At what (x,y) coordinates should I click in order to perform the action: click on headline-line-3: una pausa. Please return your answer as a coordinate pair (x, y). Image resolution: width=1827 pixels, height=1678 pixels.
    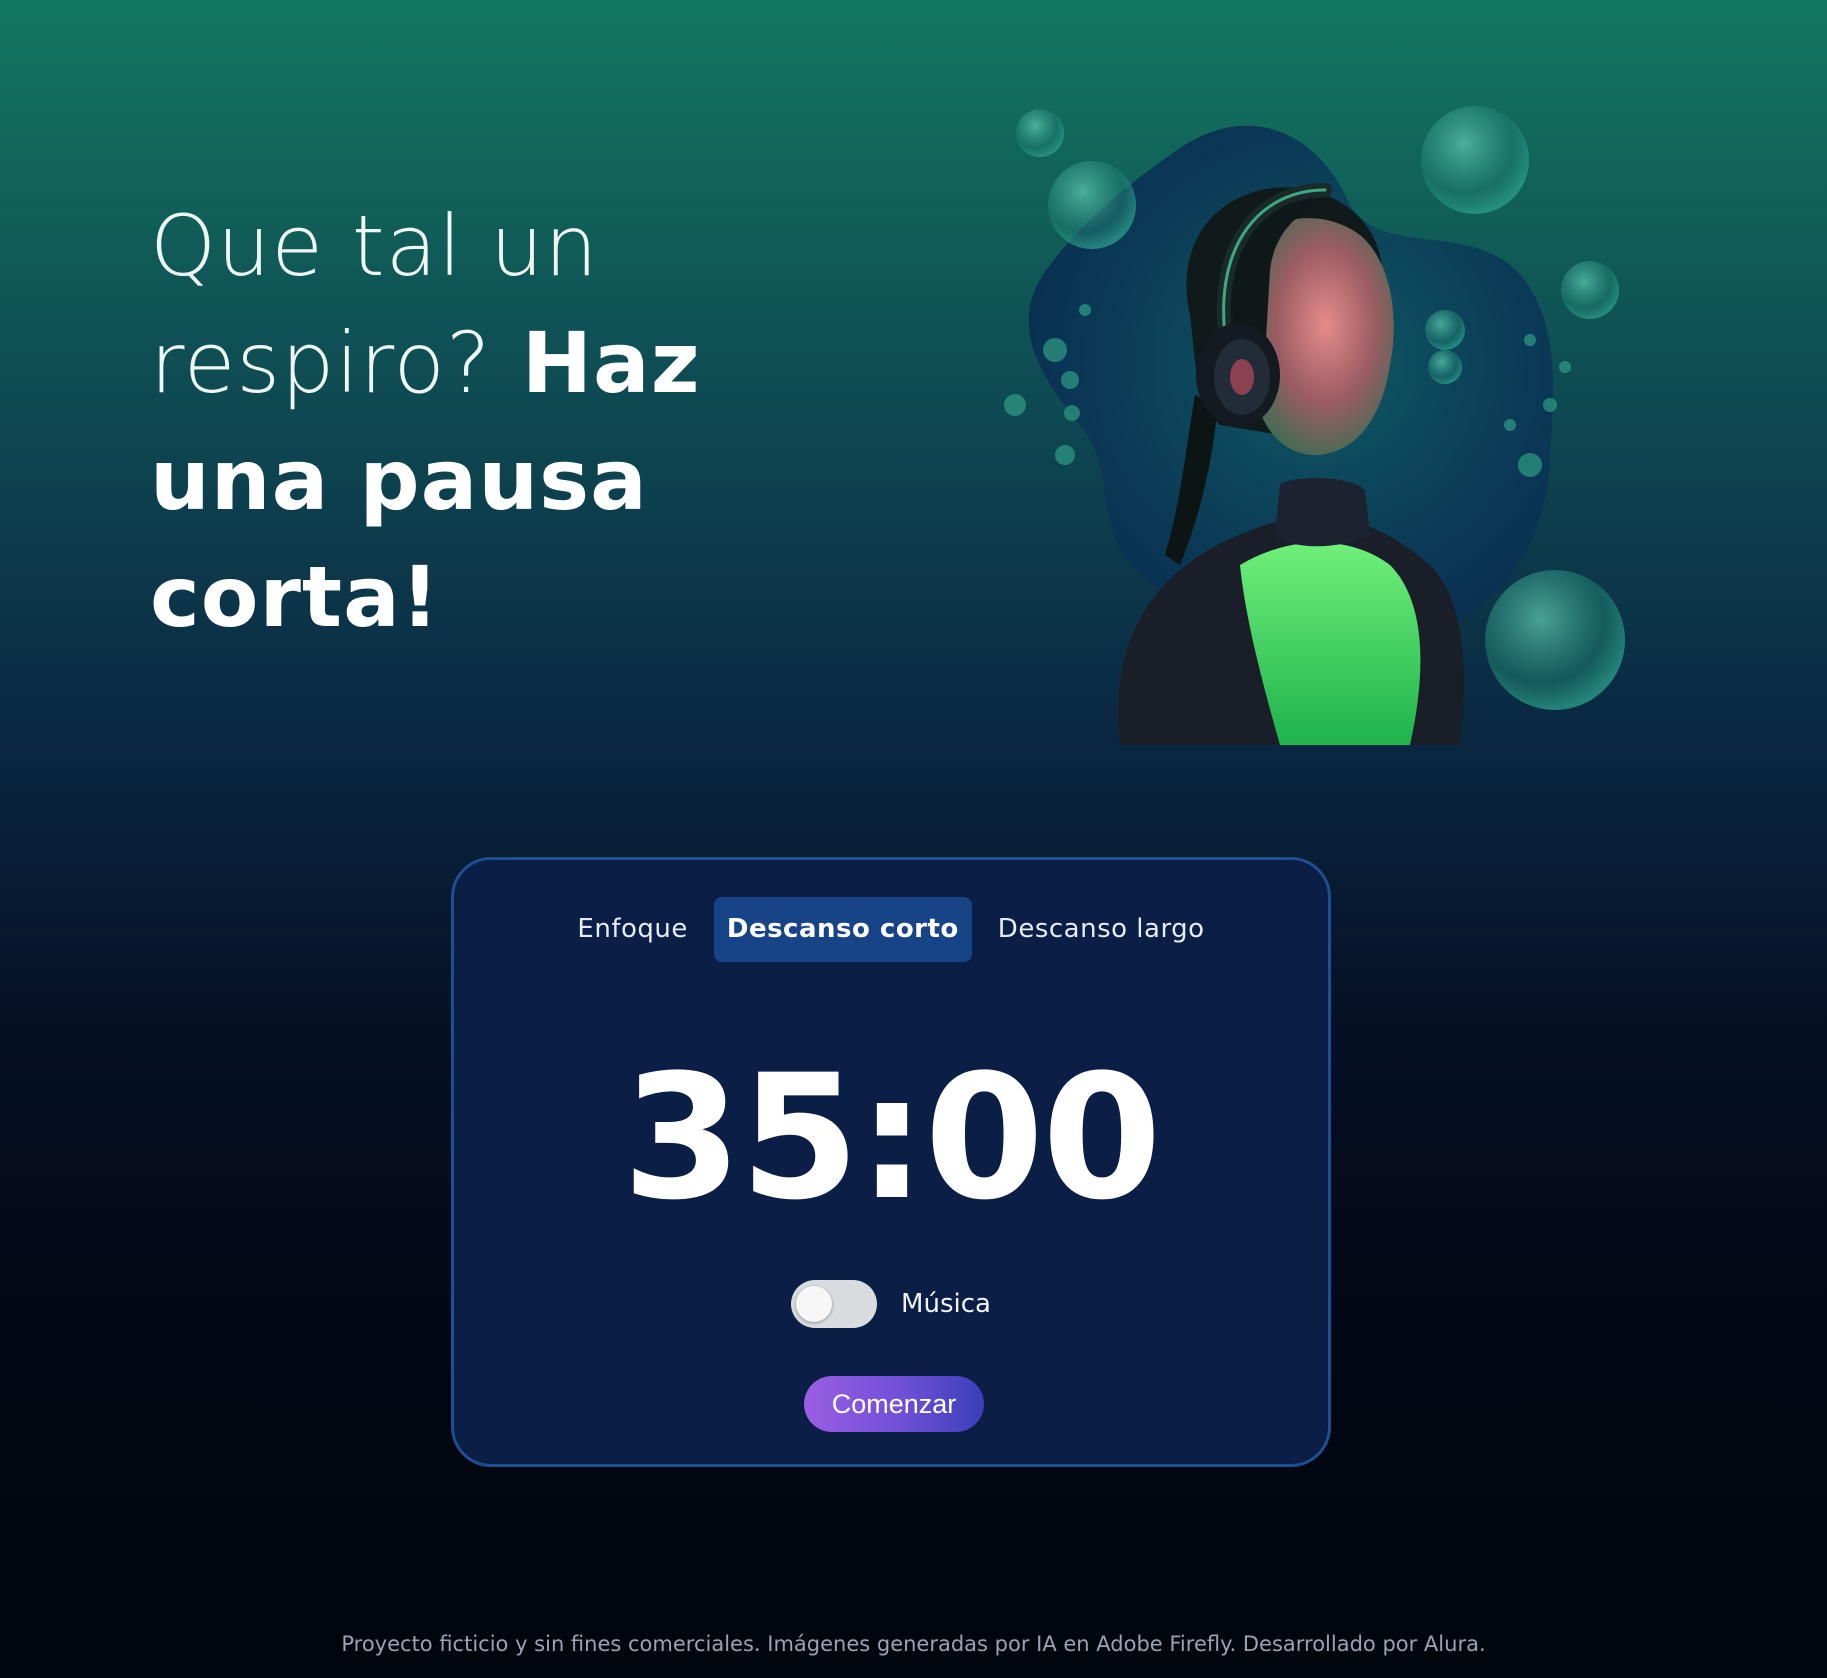
    Looking at the image, I should click on (399, 480).